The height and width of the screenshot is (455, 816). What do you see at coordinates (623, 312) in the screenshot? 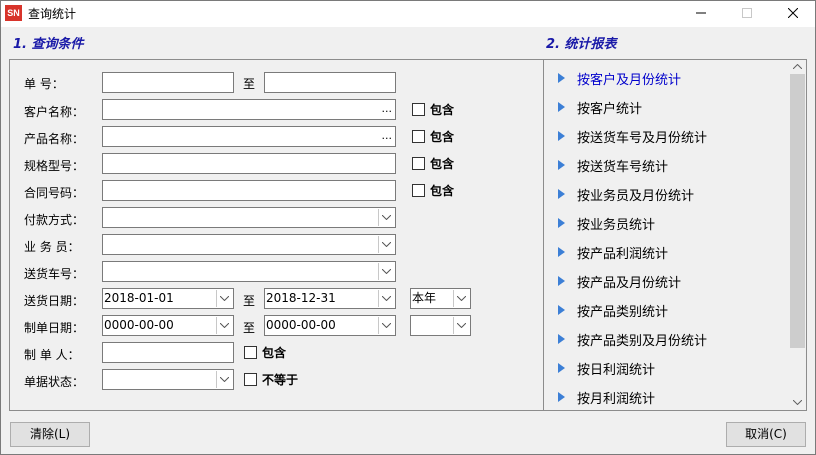
I see `report-item-label: 按产品类别统计` at bounding box center [623, 312].